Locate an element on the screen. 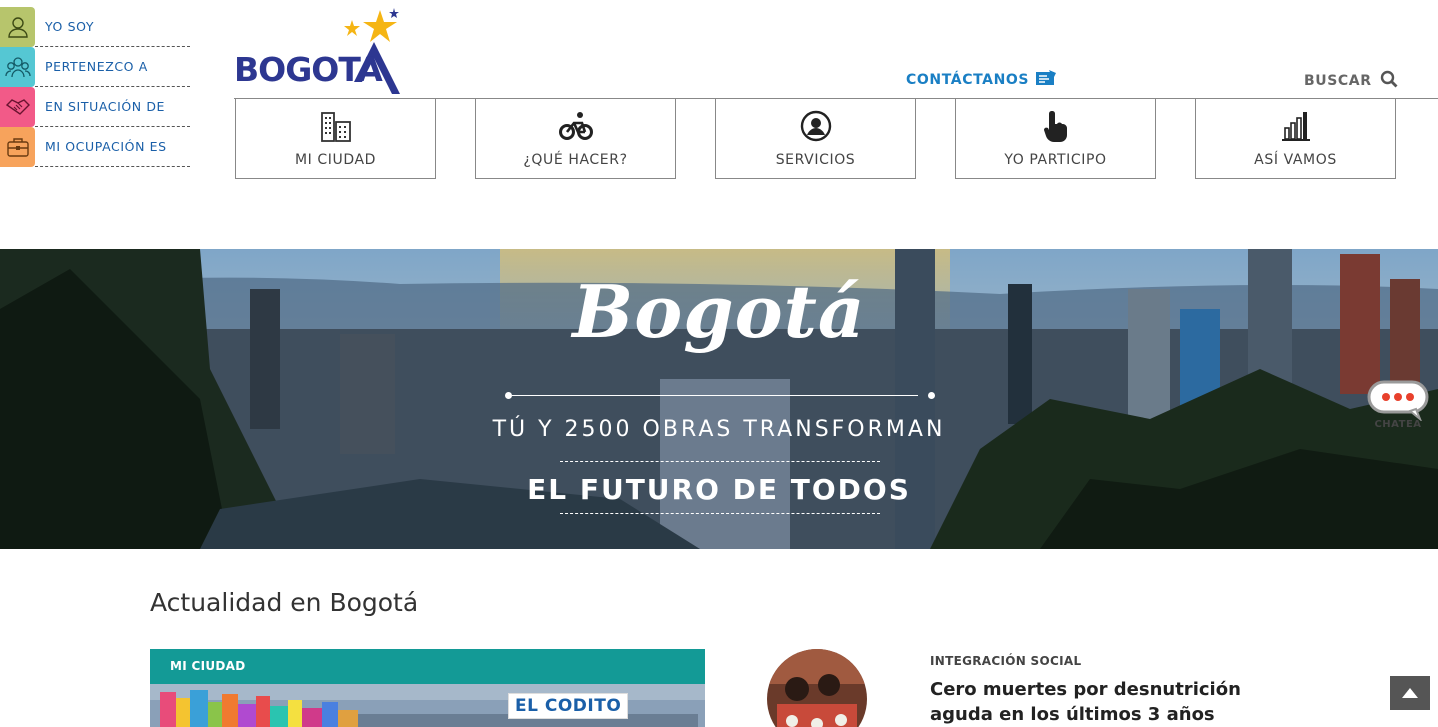  contact-card-icon is located at coordinates (1046, 80).